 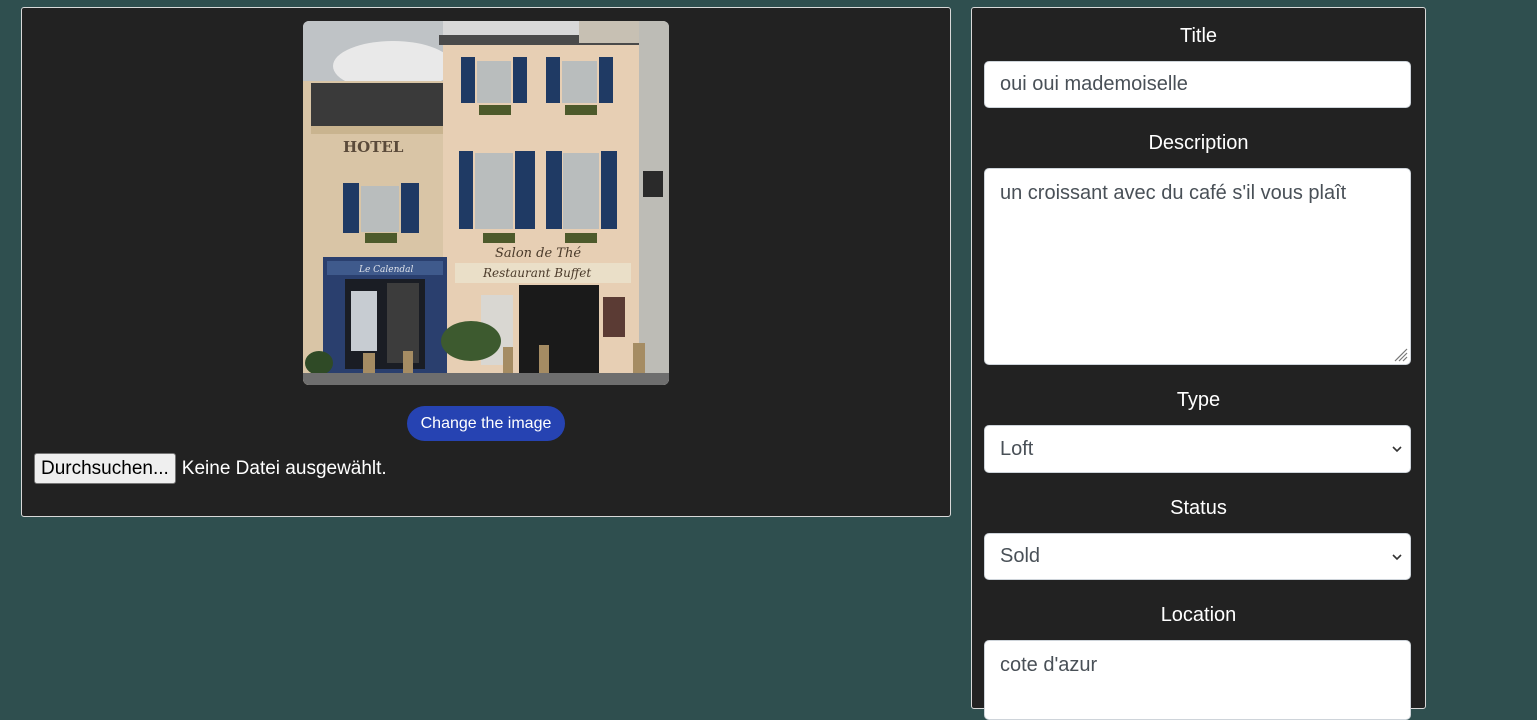 What do you see at coordinates (1197, 84) in the screenshot?
I see `title-input: oui oui mademoiselle` at bounding box center [1197, 84].